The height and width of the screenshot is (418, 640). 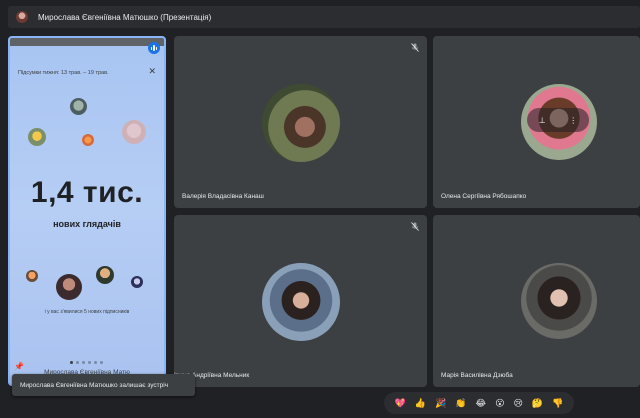 I want to click on speaking-indicator-icon, so click(x=154, y=48).